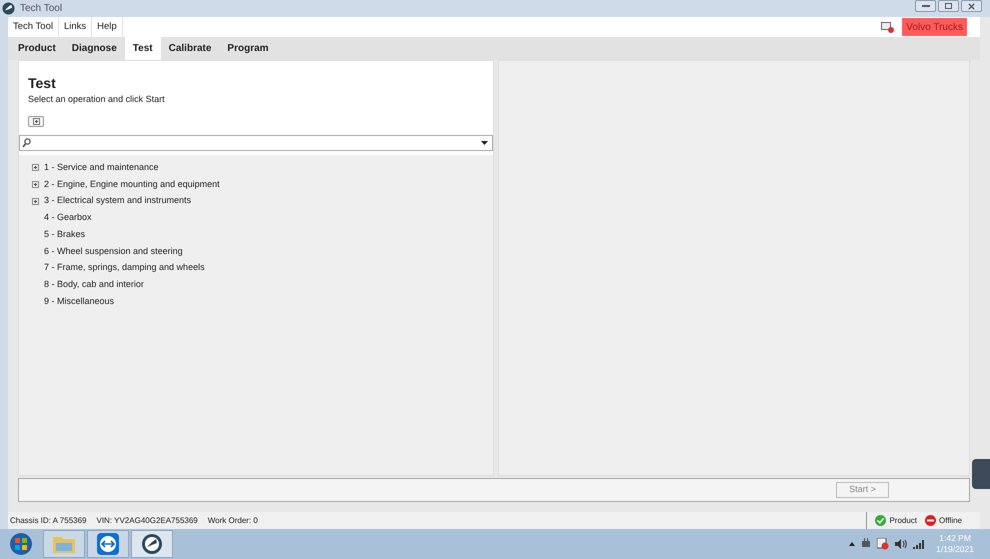 The image size is (990, 559). What do you see at coordinates (118, 201) in the screenshot?
I see `tree-item: 3 - Electrical system and instruments` at bounding box center [118, 201].